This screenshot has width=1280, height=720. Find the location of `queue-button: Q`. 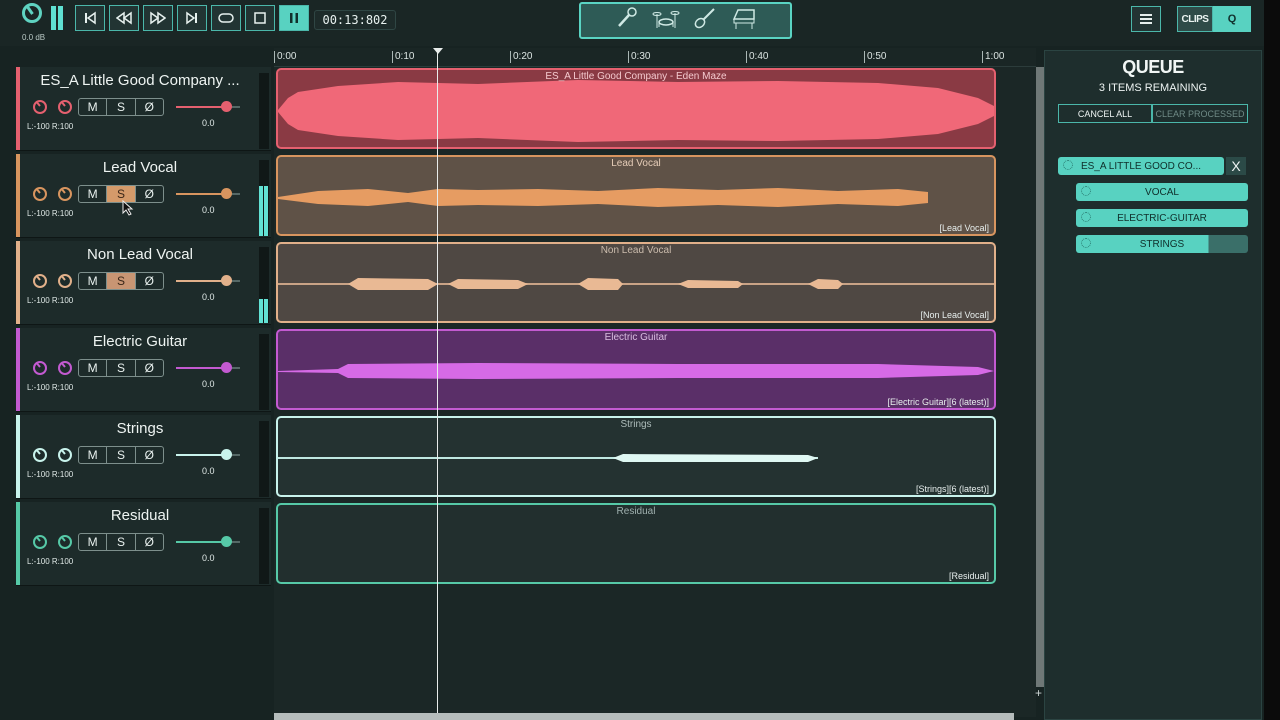

queue-button: Q is located at coordinates (1232, 19).